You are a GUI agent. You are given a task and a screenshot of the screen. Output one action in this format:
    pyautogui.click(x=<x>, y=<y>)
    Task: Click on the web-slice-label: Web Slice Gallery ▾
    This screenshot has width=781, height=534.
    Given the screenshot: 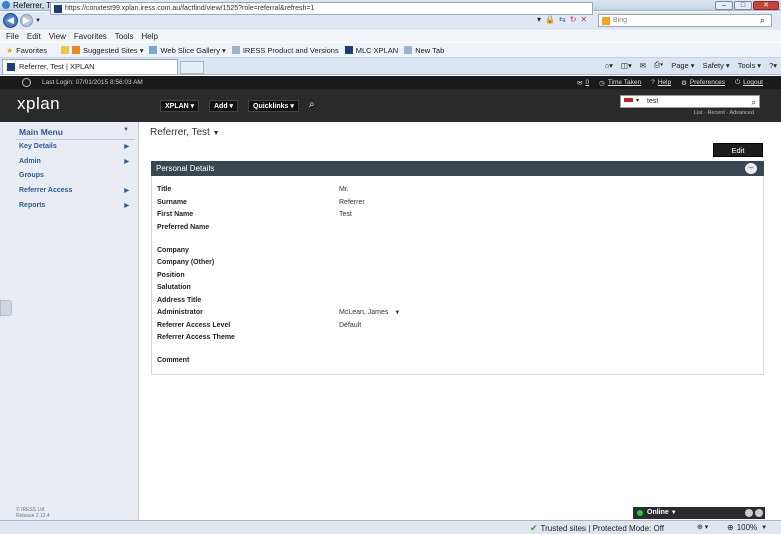 What is the action you would take?
    pyautogui.click(x=193, y=50)
    